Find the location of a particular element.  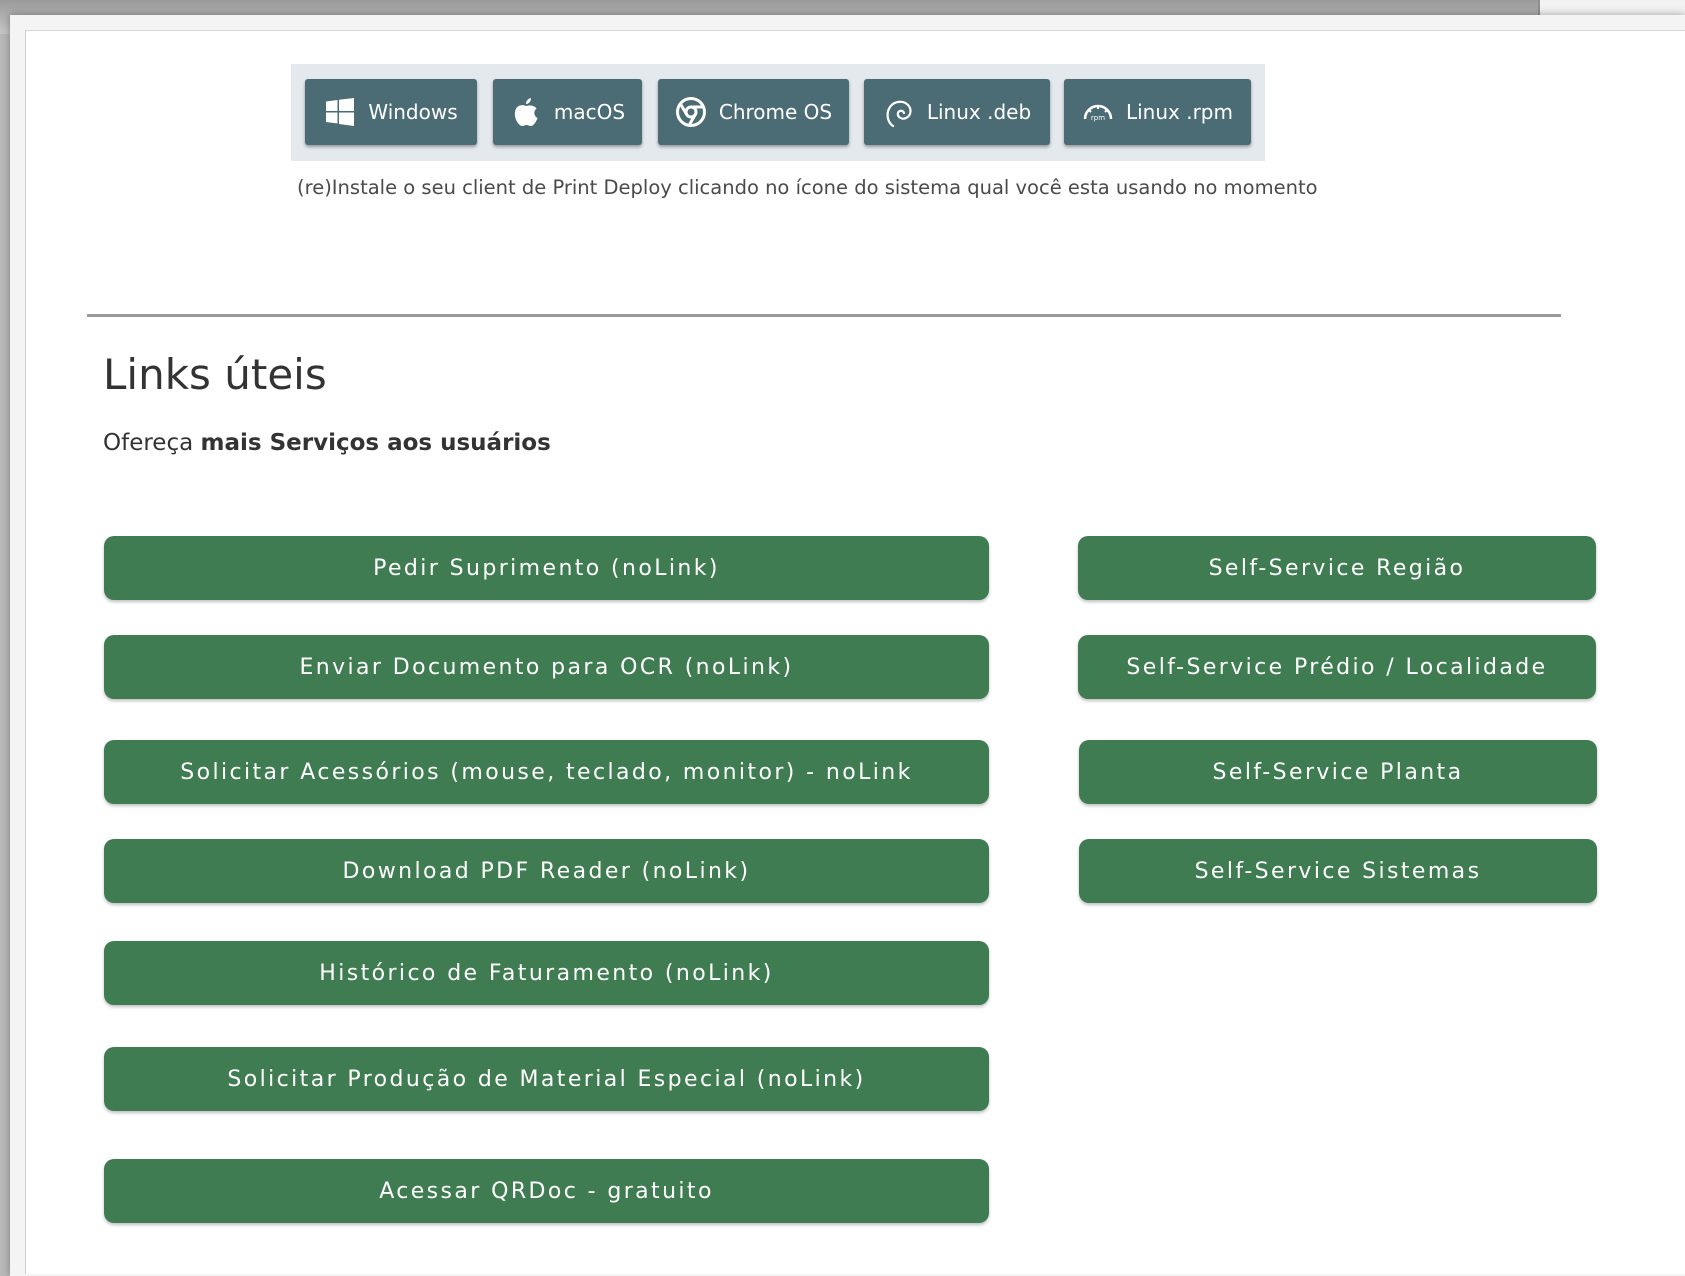

chrome-icon is located at coordinates (691, 112).